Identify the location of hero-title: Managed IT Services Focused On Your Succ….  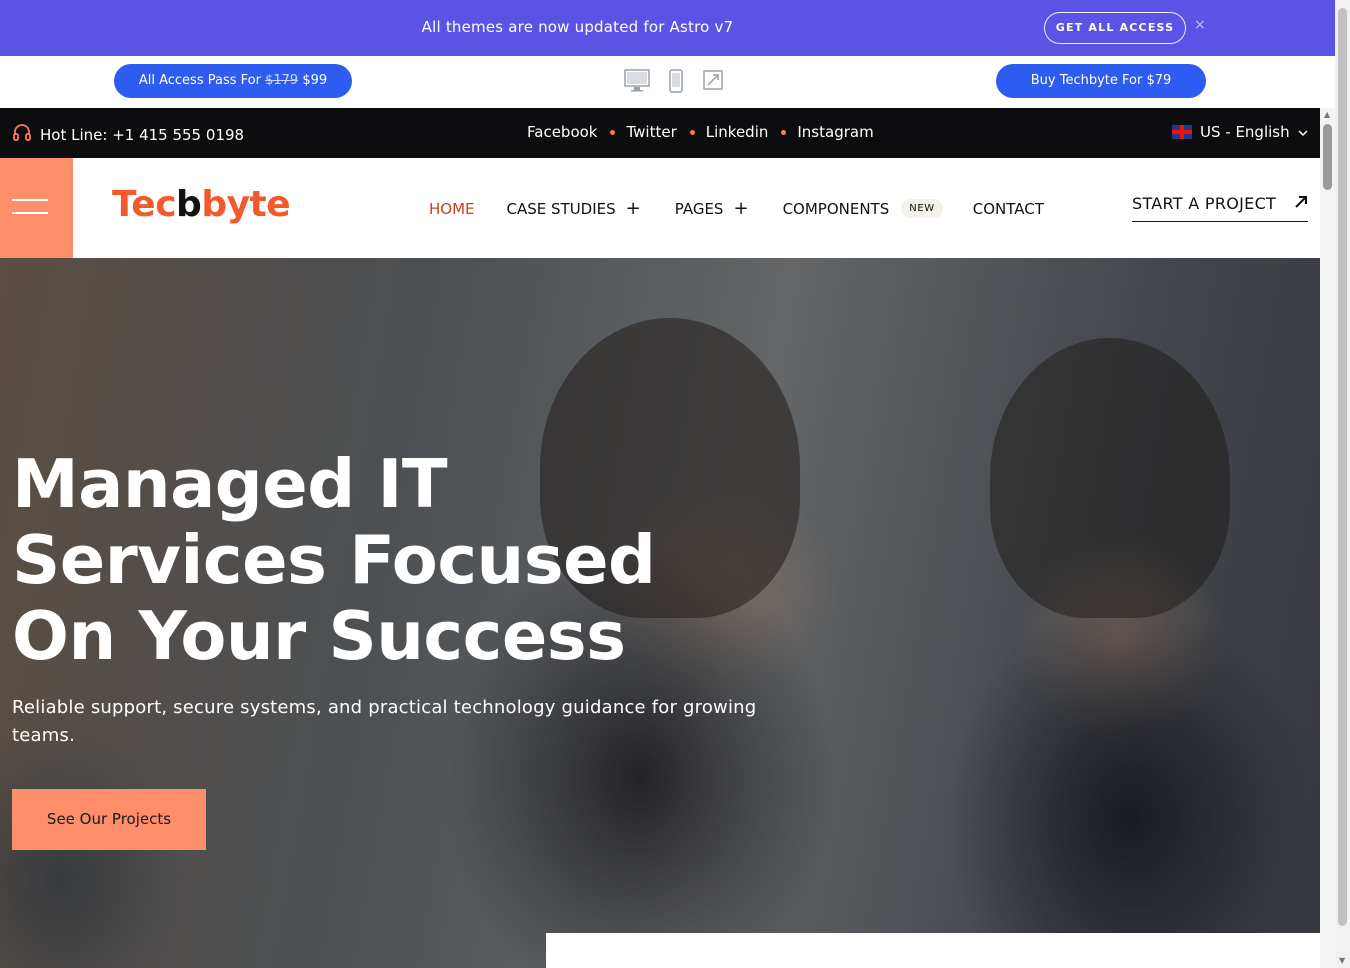
(334, 560).